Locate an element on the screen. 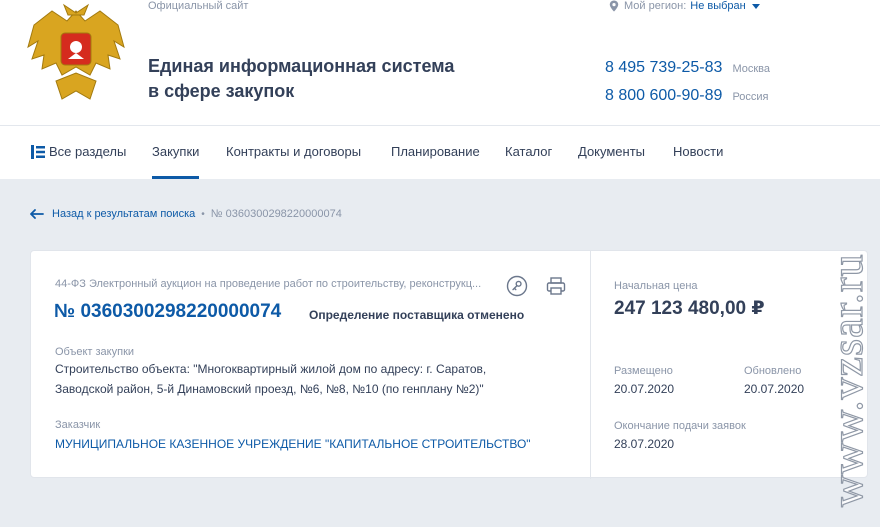  placed-date: 20.07.2020 is located at coordinates (644, 389).